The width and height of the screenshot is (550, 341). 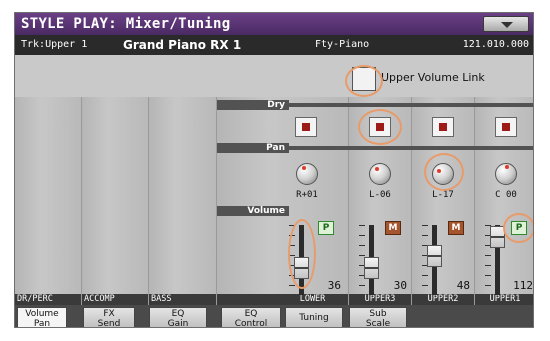 What do you see at coordinates (307, 195) in the screenshot?
I see `pan-value-lower: R+01` at bounding box center [307, 195].